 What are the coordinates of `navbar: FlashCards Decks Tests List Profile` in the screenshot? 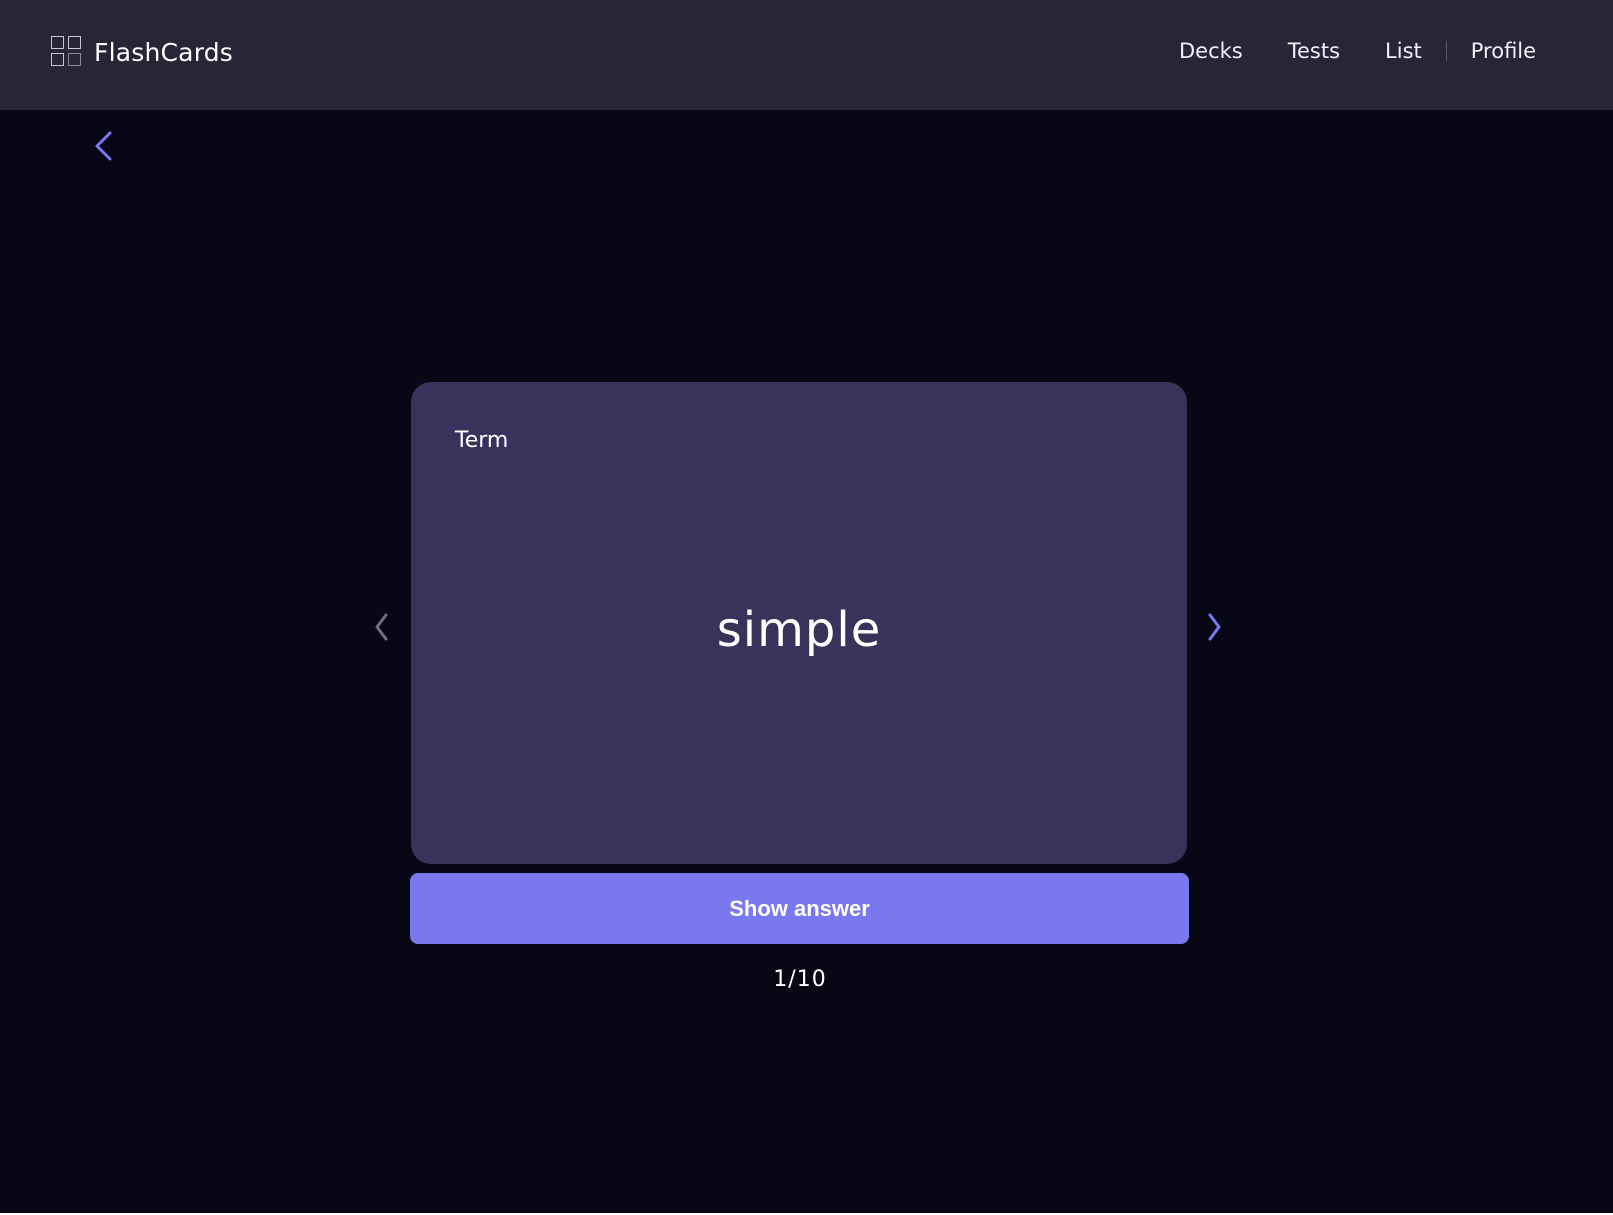 It's located at (806, 55).